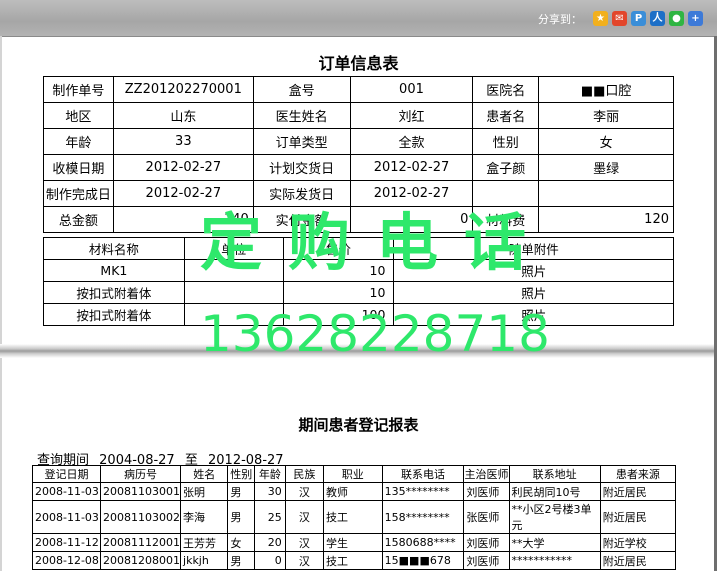  What do you see at coordinates (554, 517) in the screenshot?
I see `patient-cell: **小区2号楼3单元` at bounding box center [554, 517].